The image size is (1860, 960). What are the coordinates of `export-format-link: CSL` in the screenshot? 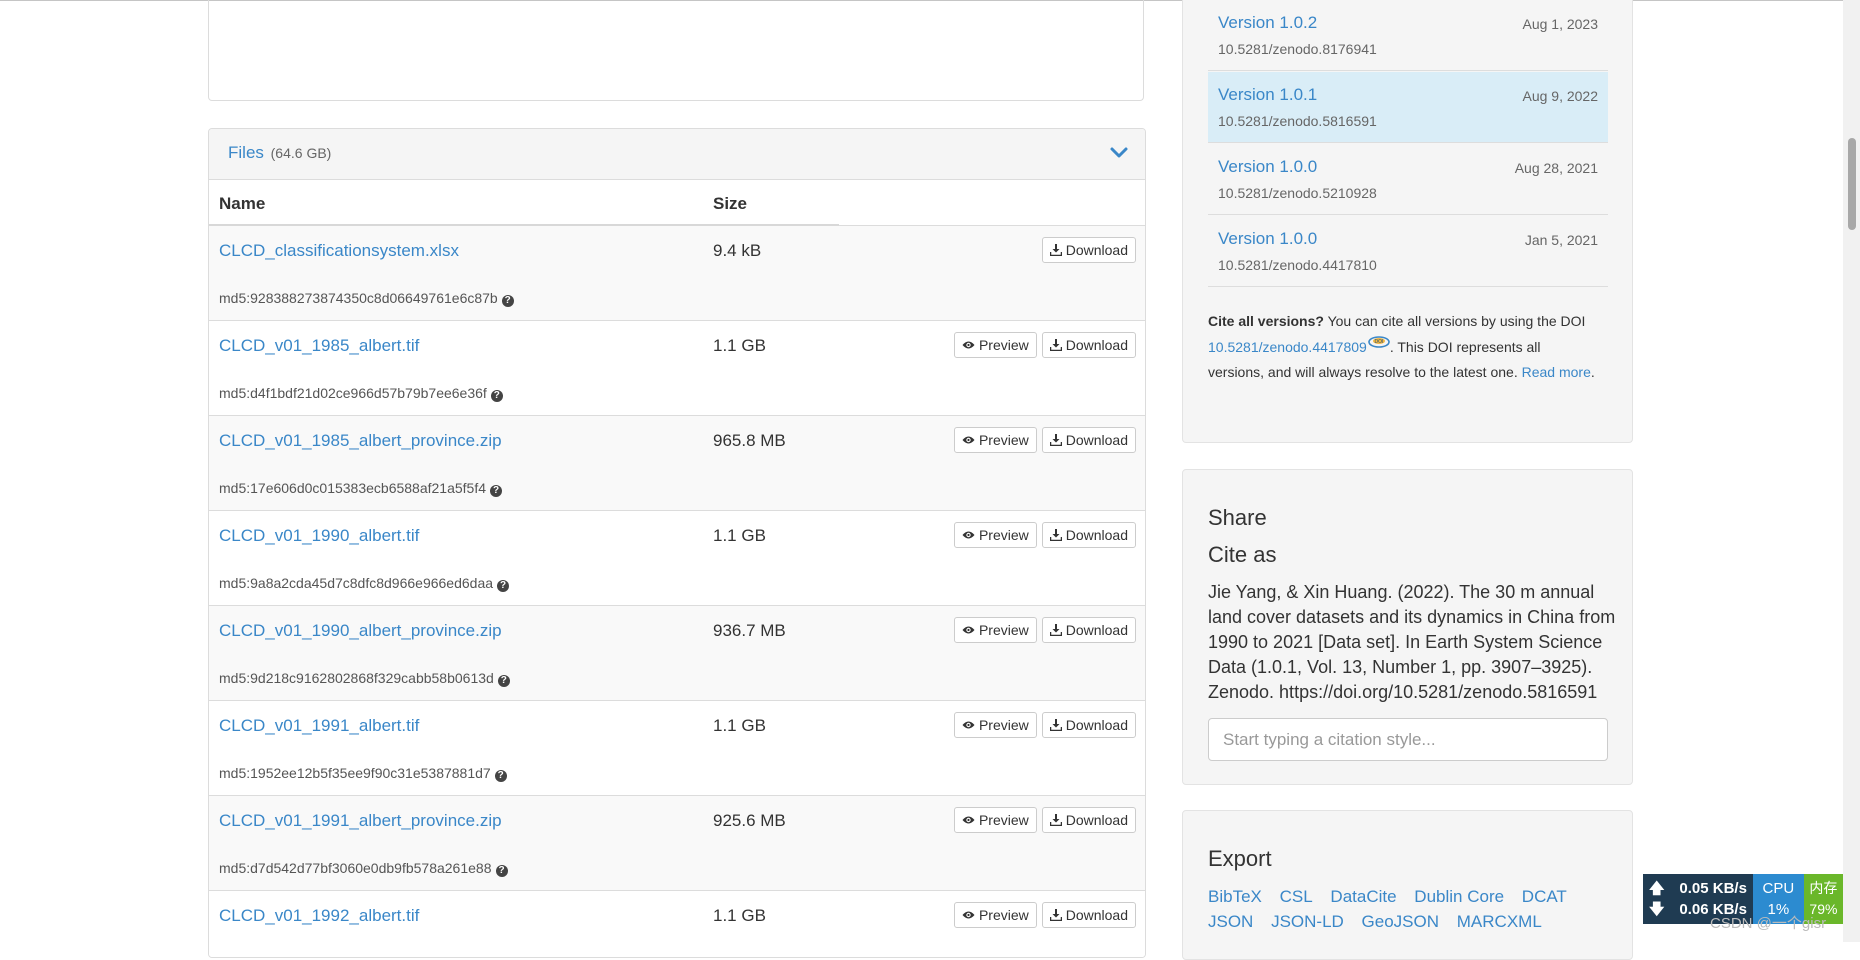 It's located at (1296, 896).